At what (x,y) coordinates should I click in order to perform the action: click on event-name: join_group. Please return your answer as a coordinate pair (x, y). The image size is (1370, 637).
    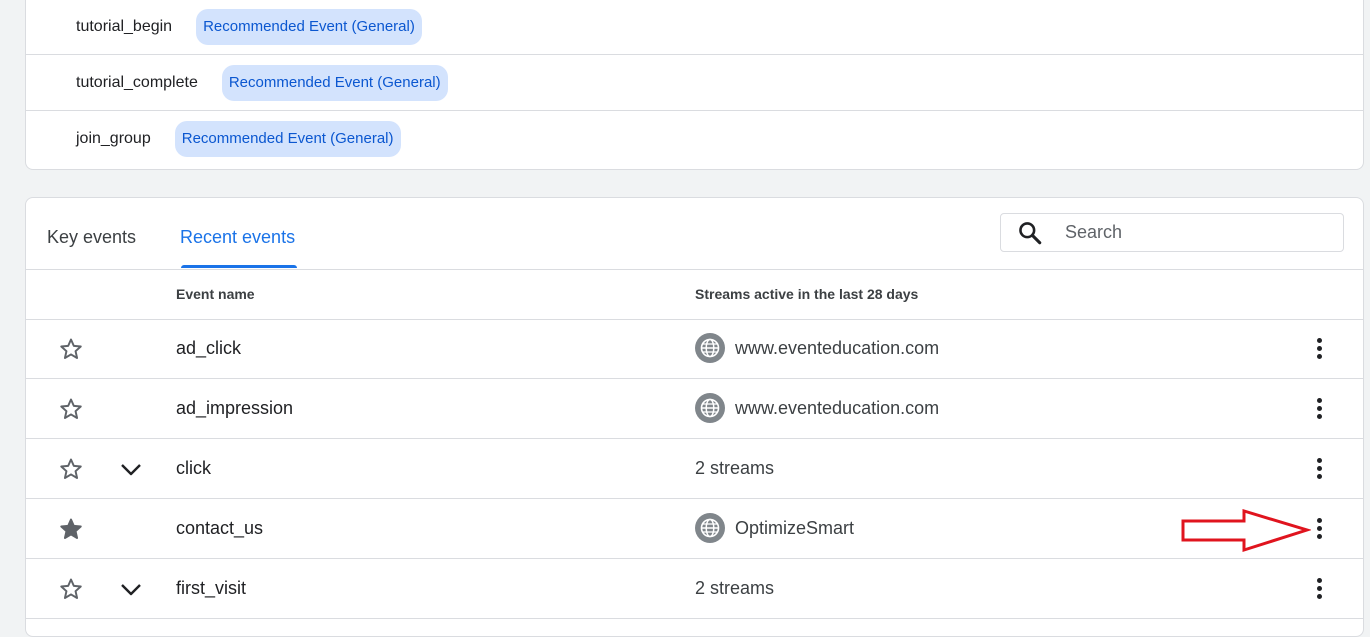
    Looking at the image, I should click on (113, 138).